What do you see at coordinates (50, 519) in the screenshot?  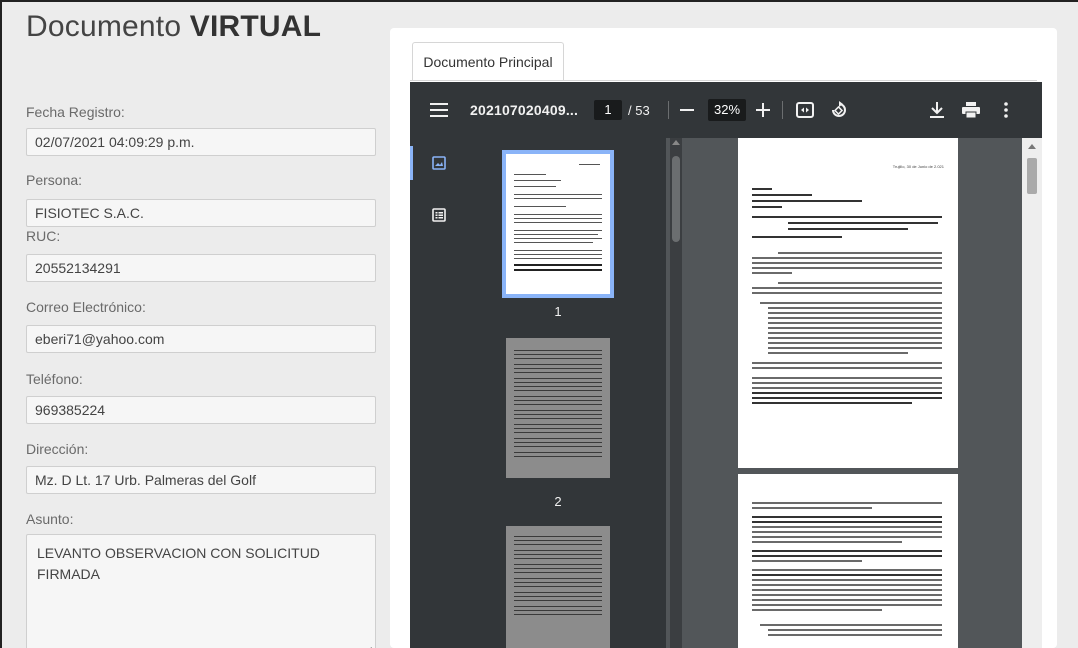 I see `asunto-label: Asunto:` at bounding box center [50, 519].